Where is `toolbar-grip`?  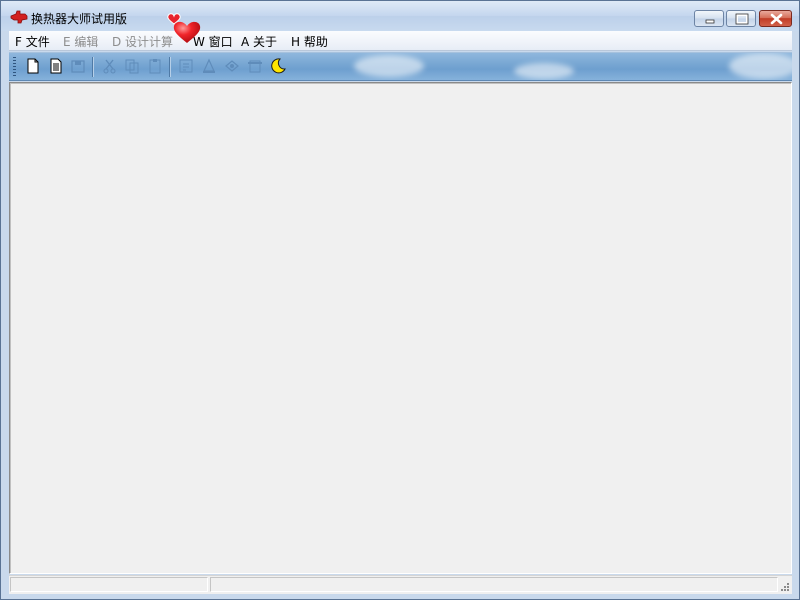
toolbar-grip is located at coordinates (14, 67).